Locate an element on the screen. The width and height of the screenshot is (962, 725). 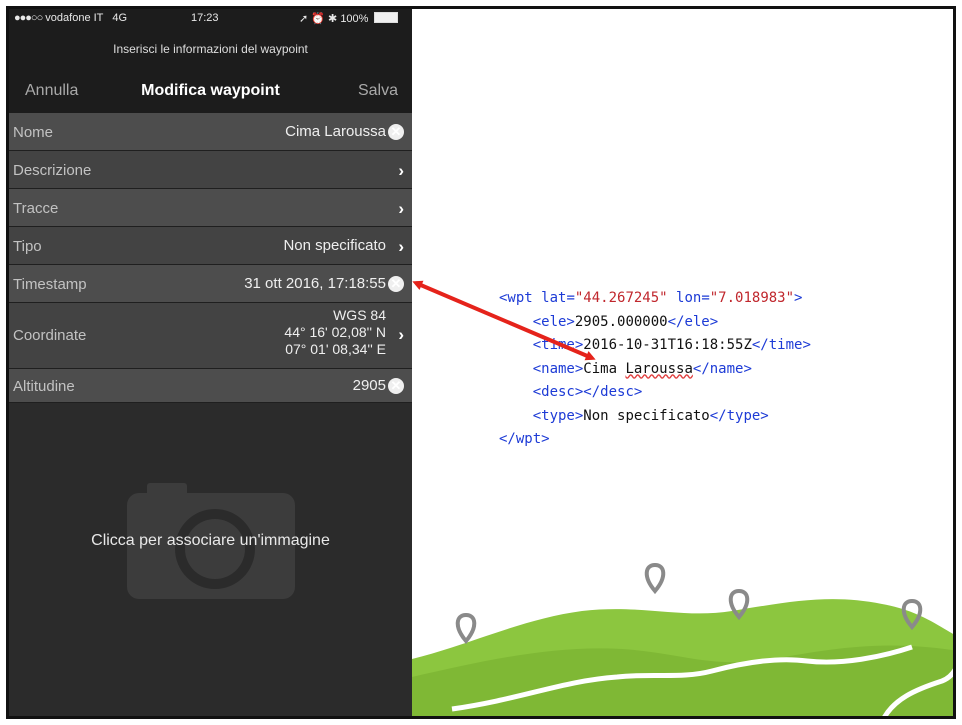
xml-tag: <type> is located at coordinates (558, 415).